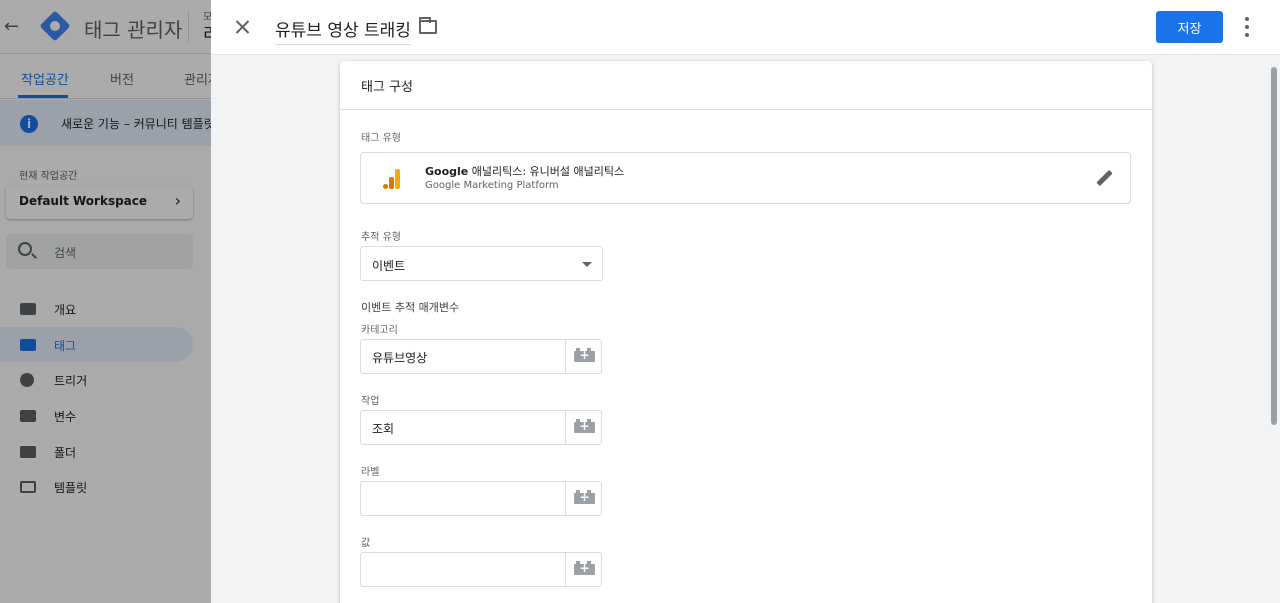  Describe the element at coordinates (492, 185) in the screenshot. I see `tag-type-platform: Google Marketing Platform` at that location.